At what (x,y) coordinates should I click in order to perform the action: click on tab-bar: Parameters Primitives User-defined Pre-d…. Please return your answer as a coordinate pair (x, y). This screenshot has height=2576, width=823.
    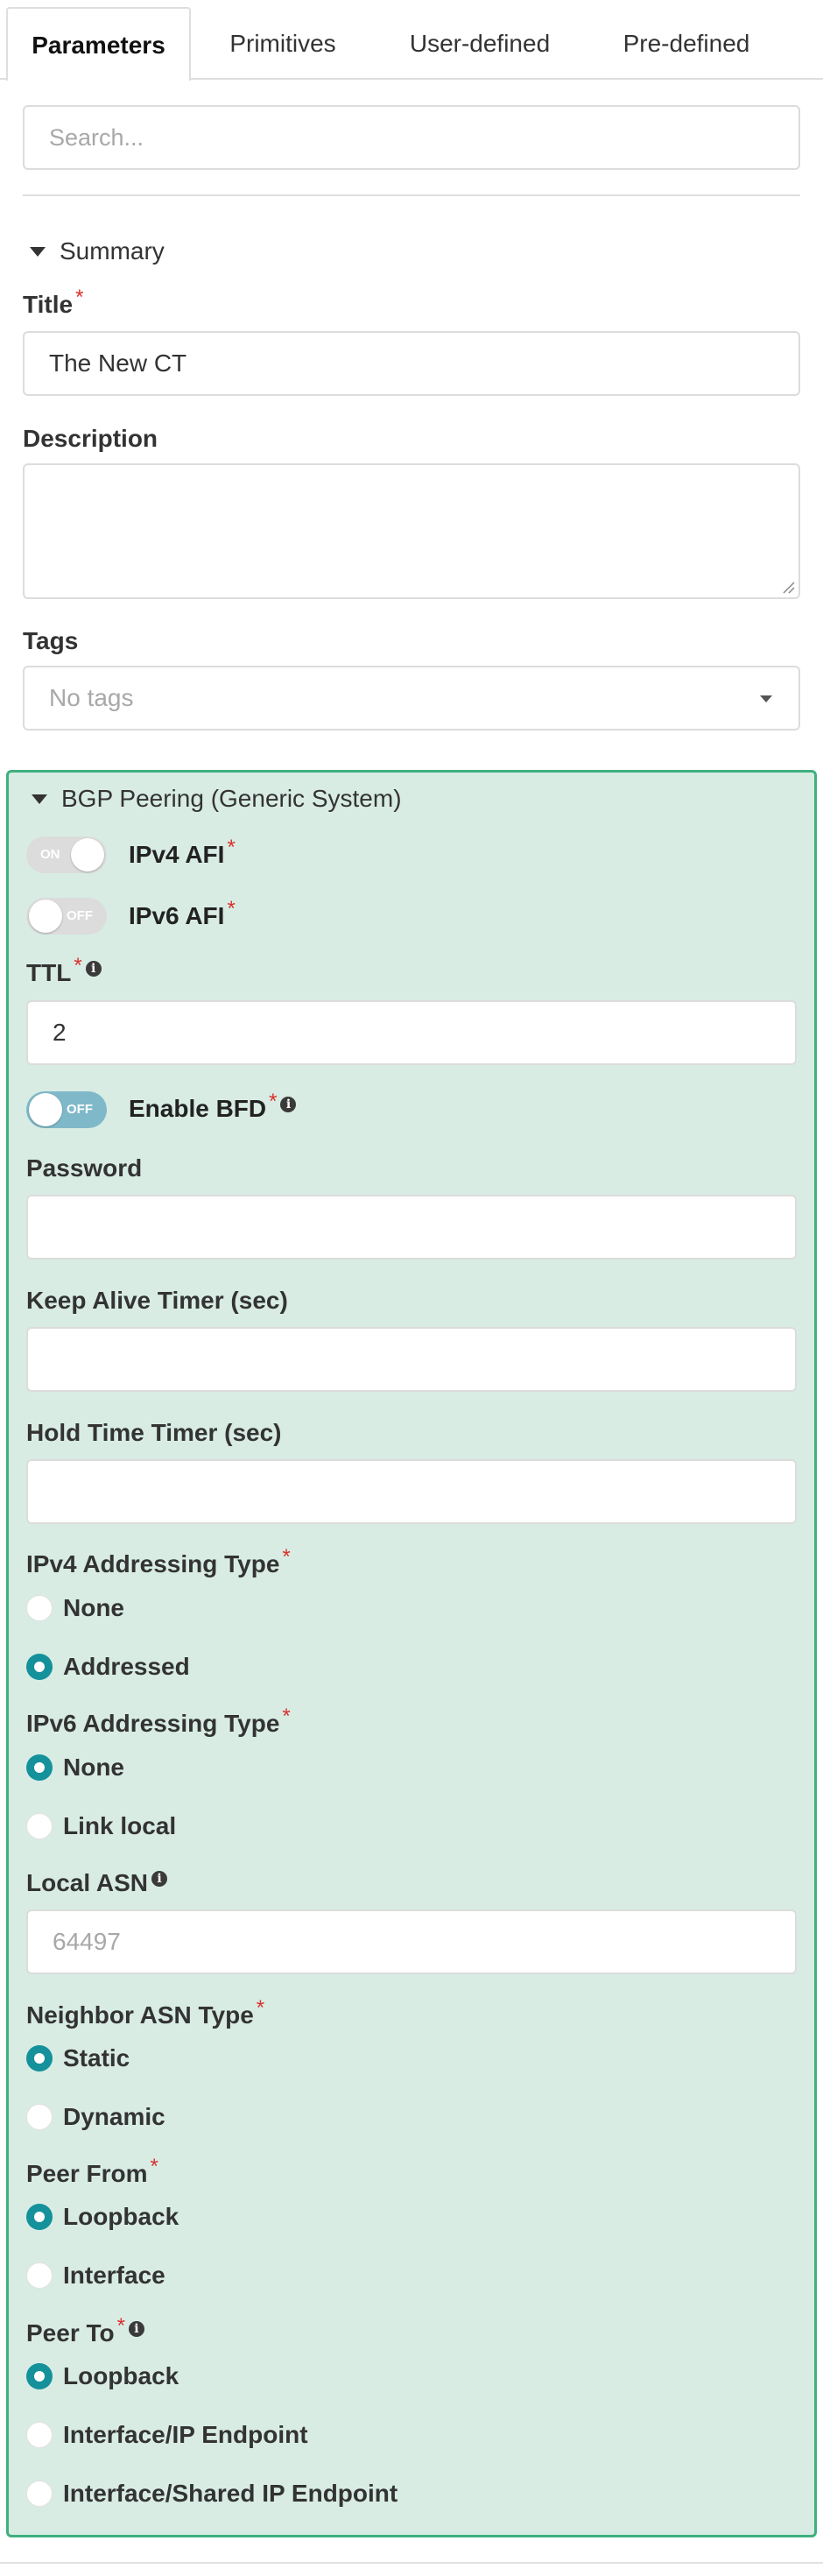
    Looking at the image, I should click on (411, 40).